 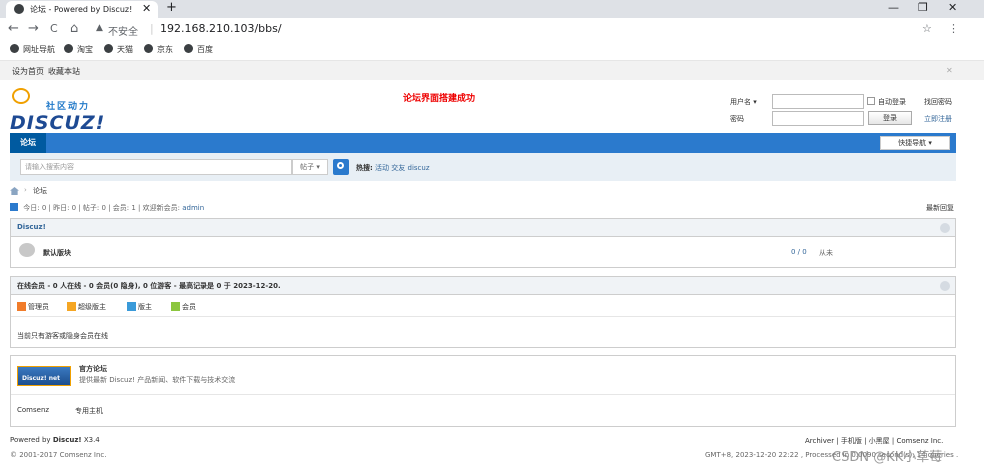 What do you see at coordinates (57, 253) in the screenshot?
I see `forum-name: 默认版块` at bounding box center [57, 253].